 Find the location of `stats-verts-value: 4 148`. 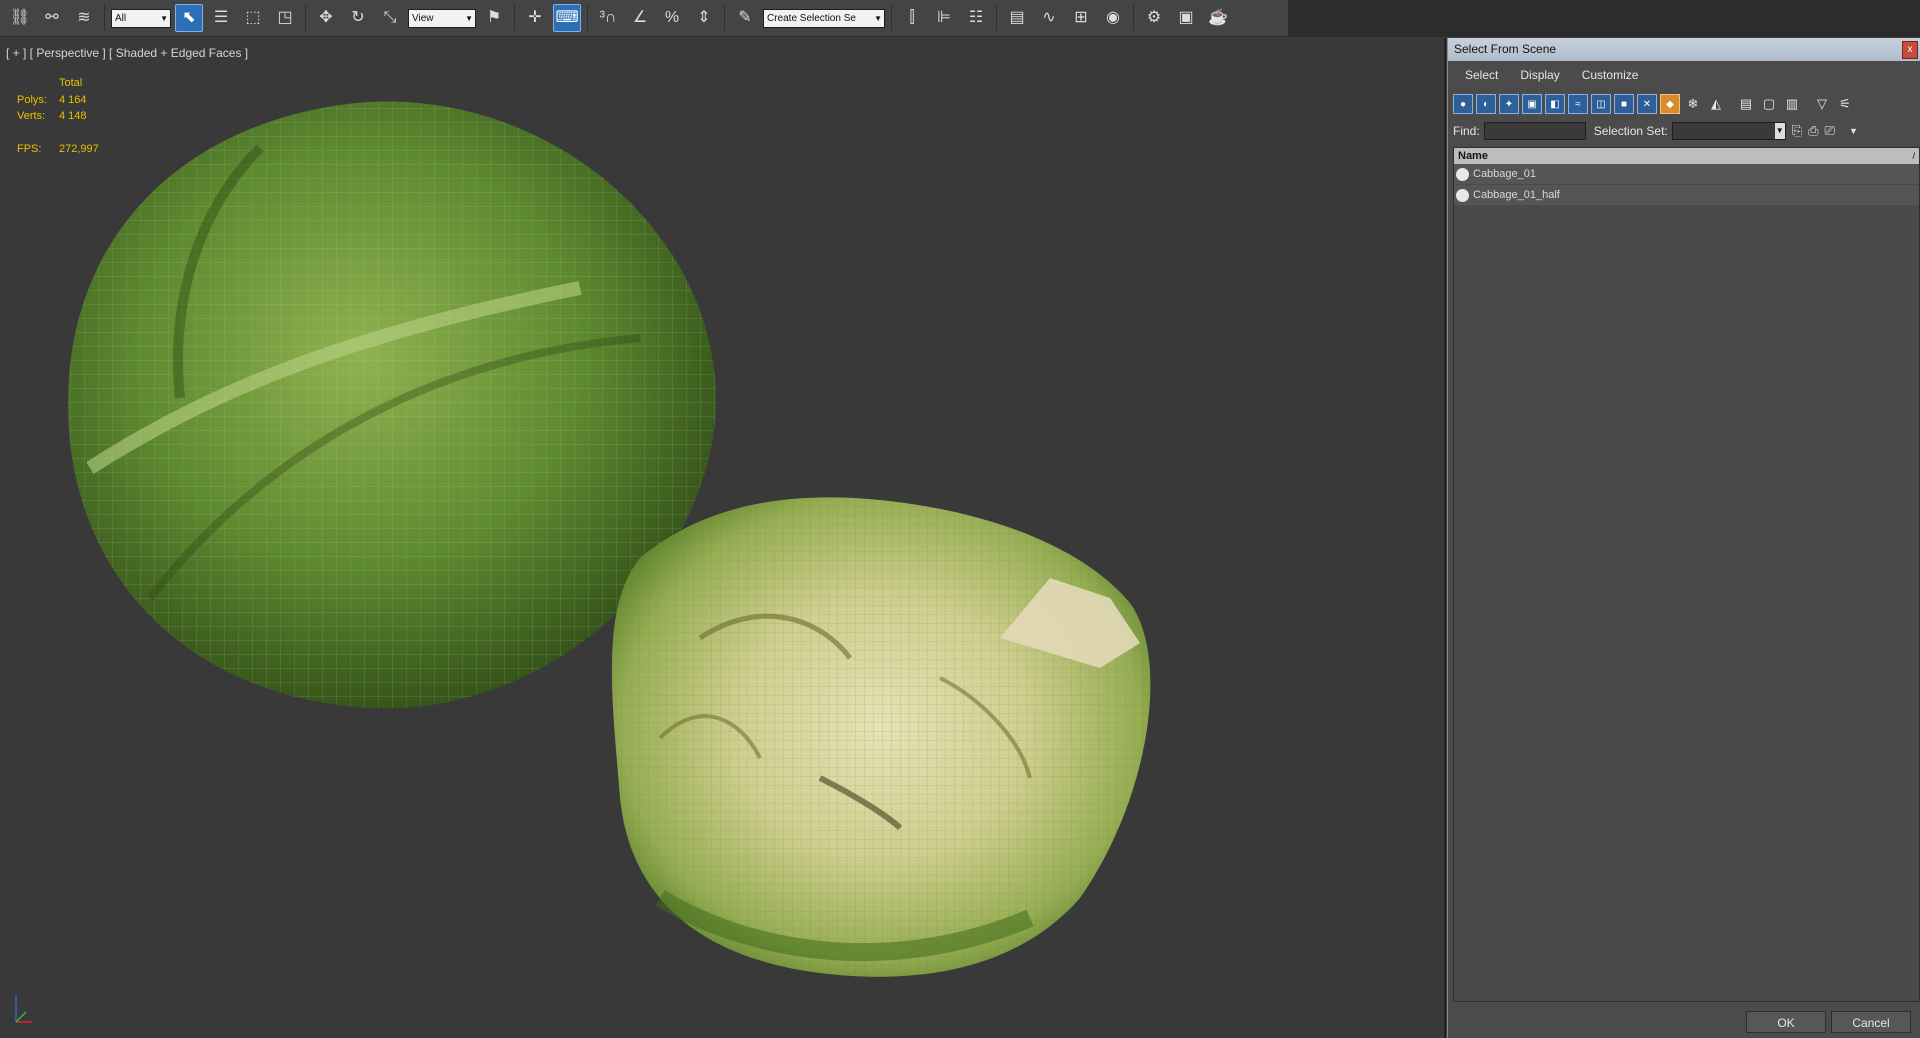

stats-verts-value: 4 148 is located at coordinates (73, 116).